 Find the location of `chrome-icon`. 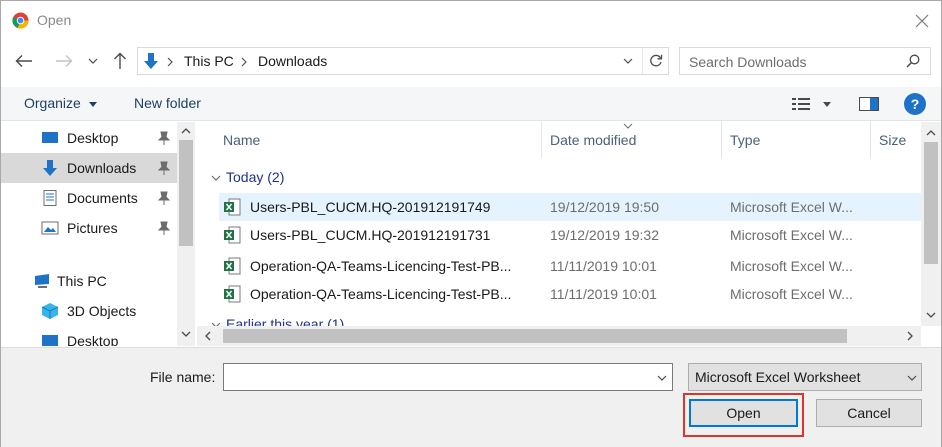

chrome-icon is located at coordinates (20, 20).